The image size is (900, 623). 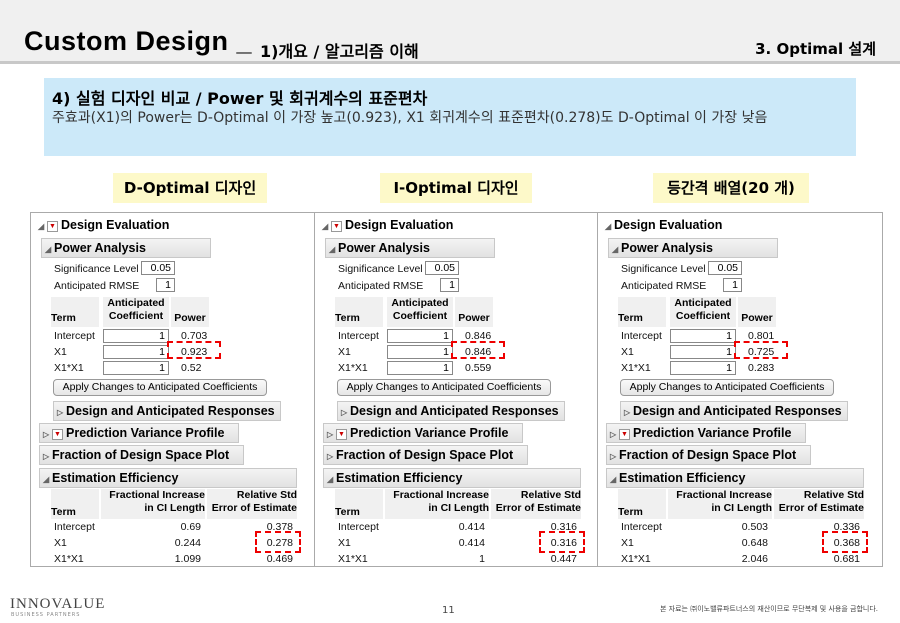 I want to click on relative-std-error-value: 0.447, so click(x=563, y=559).